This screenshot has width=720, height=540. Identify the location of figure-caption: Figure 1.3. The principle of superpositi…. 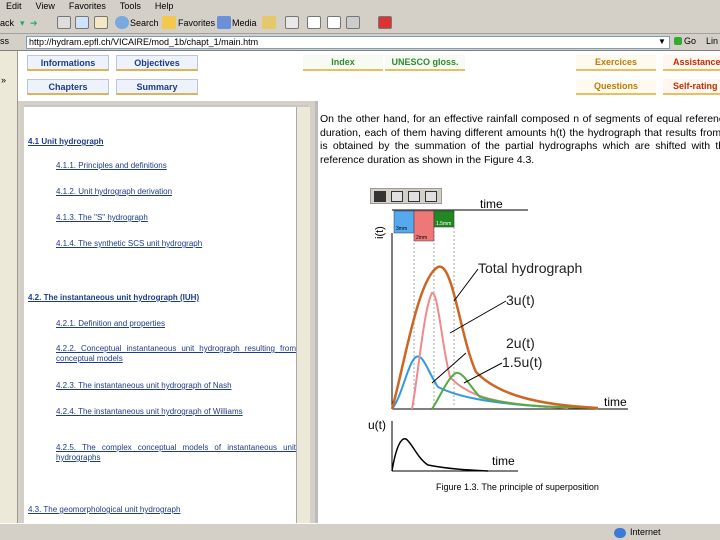
(517, 487).